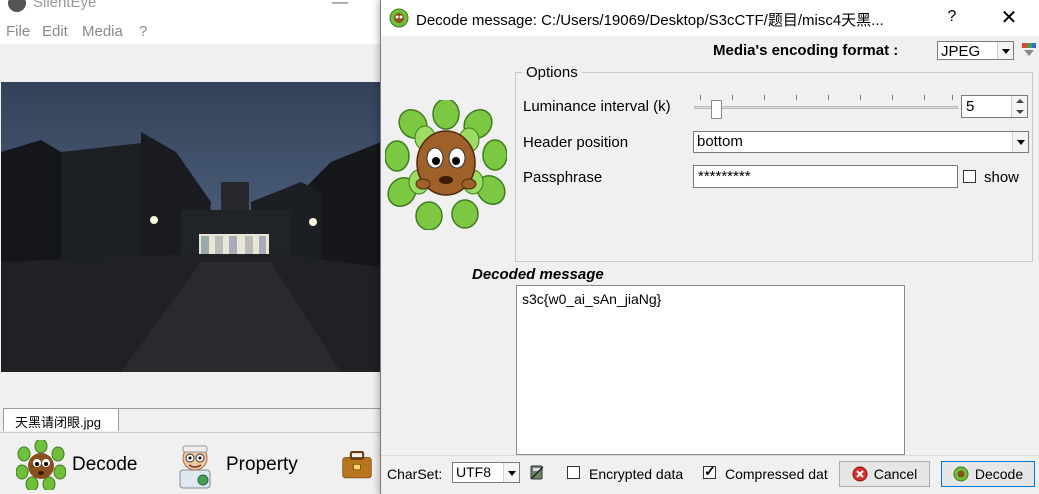 Image resolution: width=1039 pixels, height=494 pixels. What do you see at coordinates (195, 390) in the screenshot?
I see `preview-padding` at bounding box center [195, 390].